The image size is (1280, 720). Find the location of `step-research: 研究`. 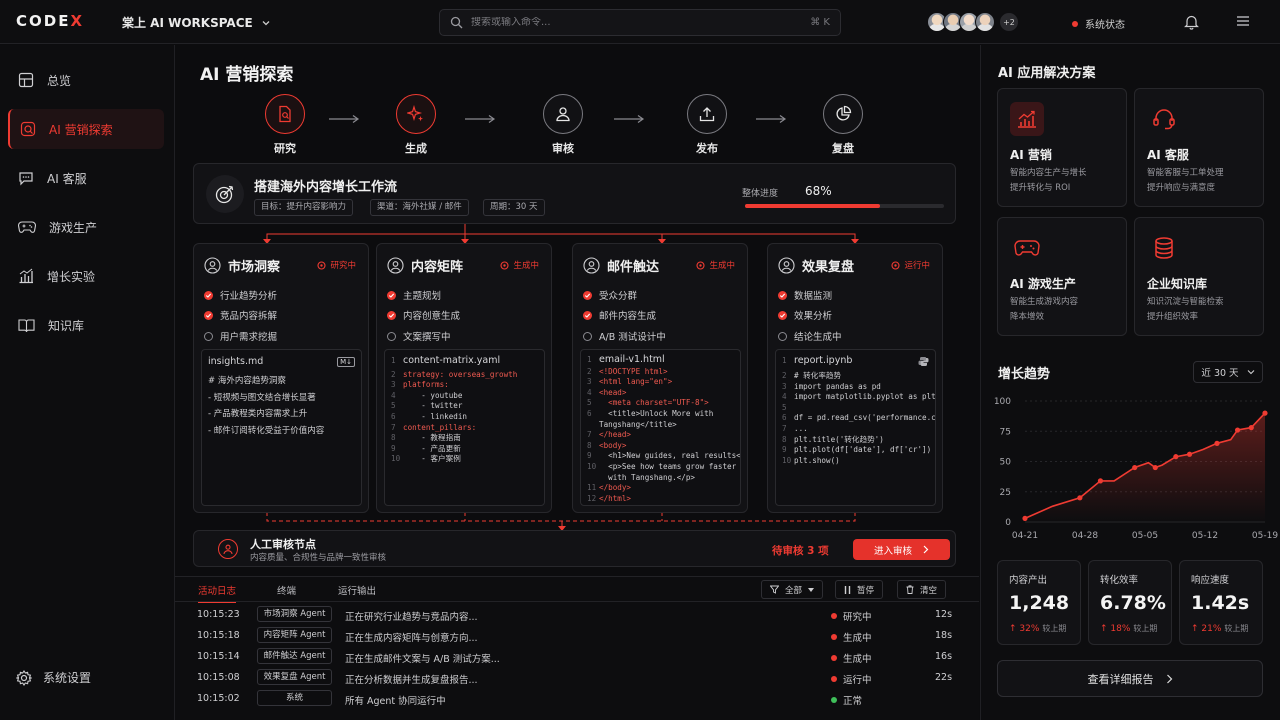

step-research: 研究 is located at coordinates (285, 125).